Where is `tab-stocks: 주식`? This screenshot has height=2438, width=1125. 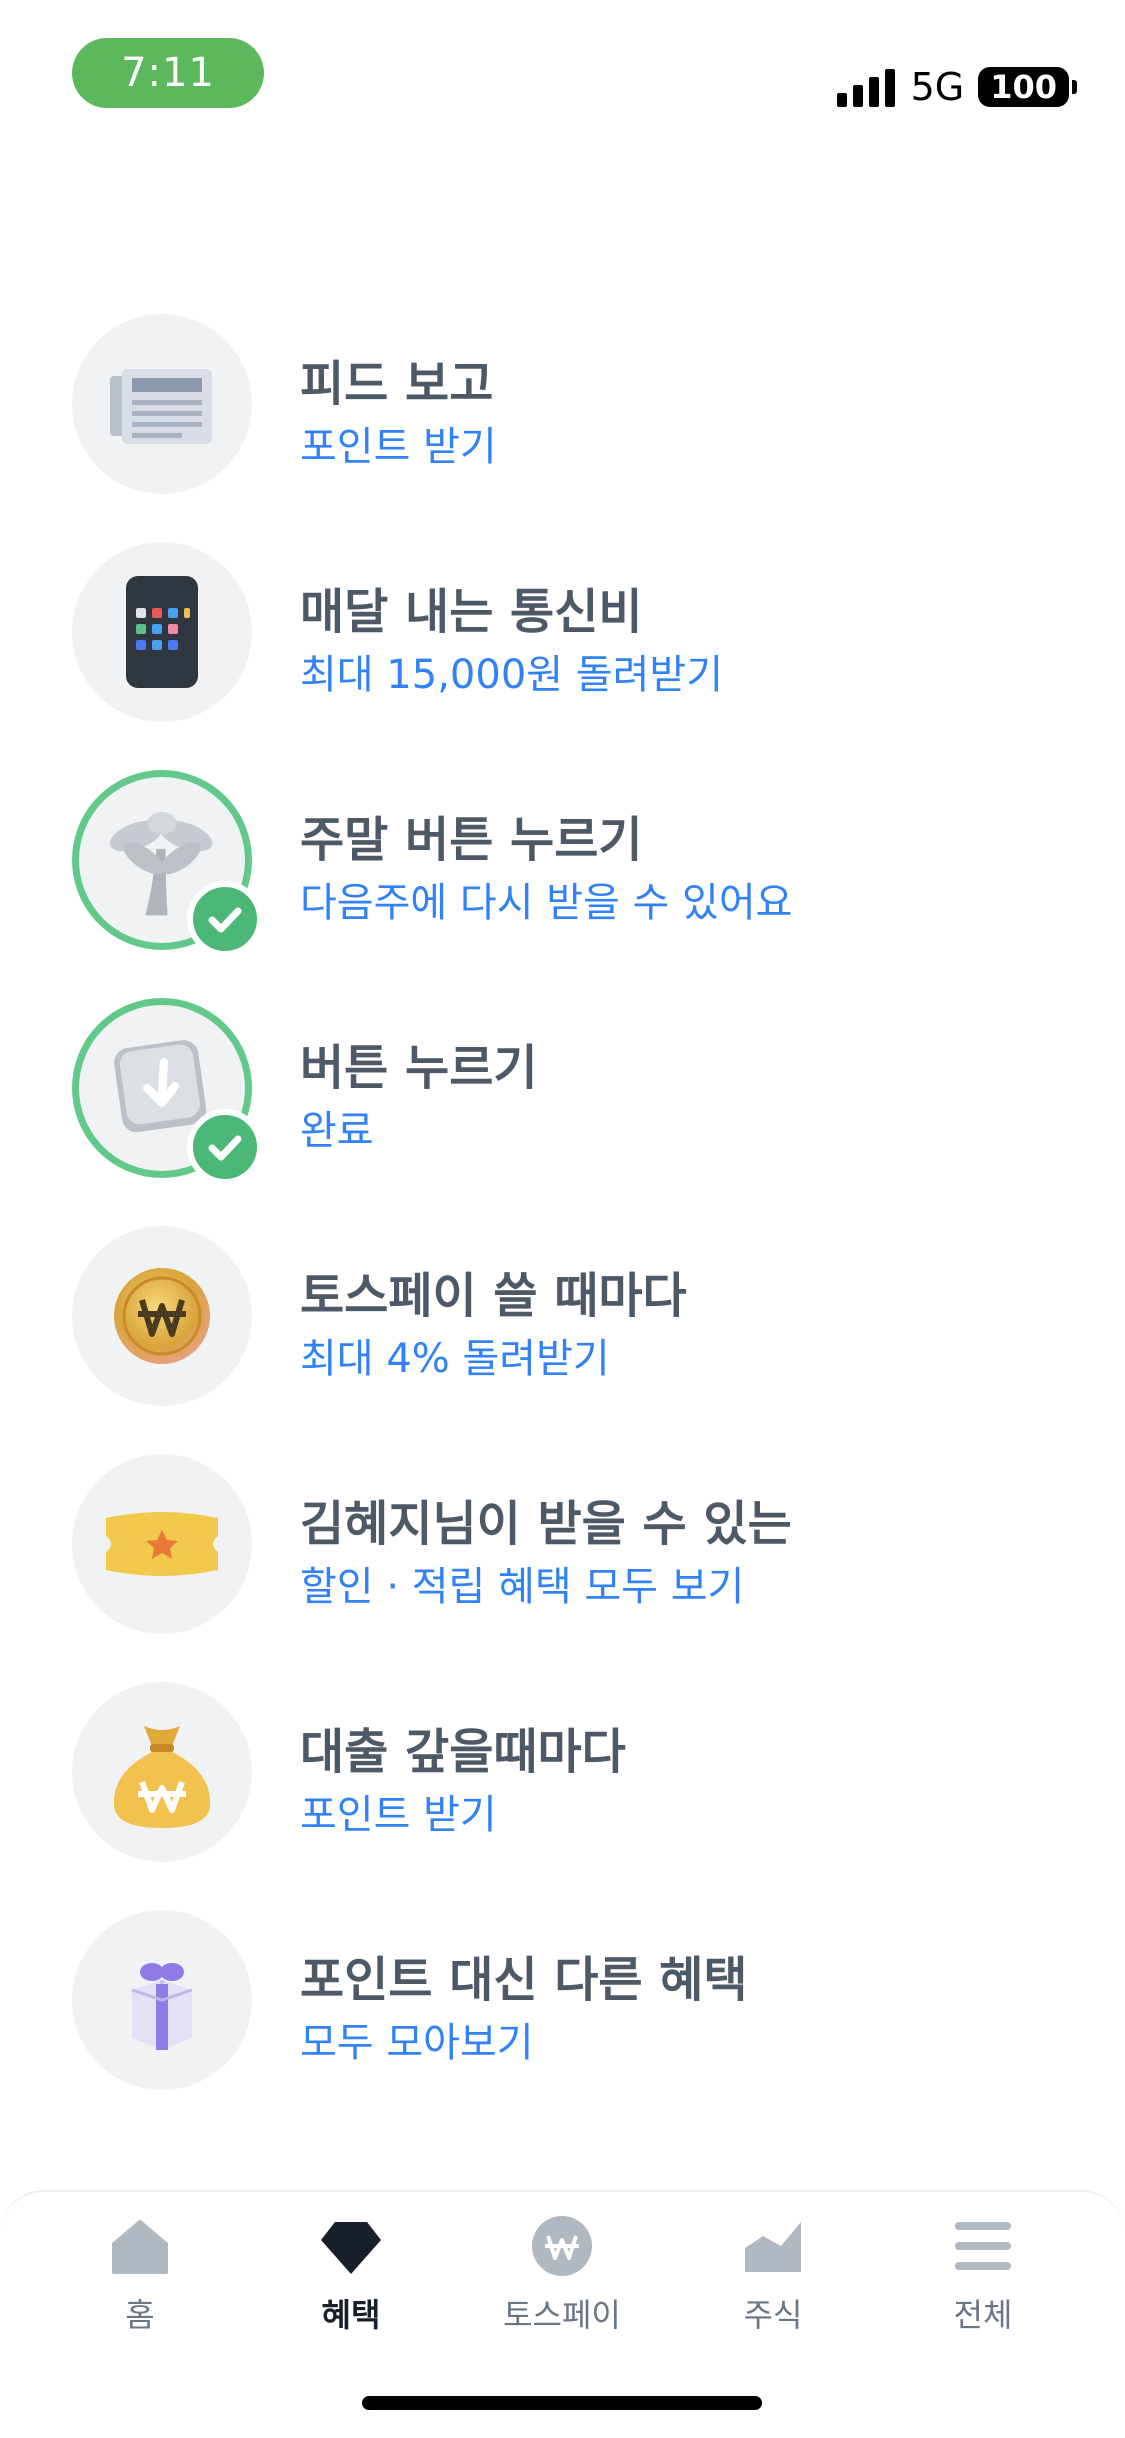
tab-stocks: 주식 is located at coordinates (773, 2284).